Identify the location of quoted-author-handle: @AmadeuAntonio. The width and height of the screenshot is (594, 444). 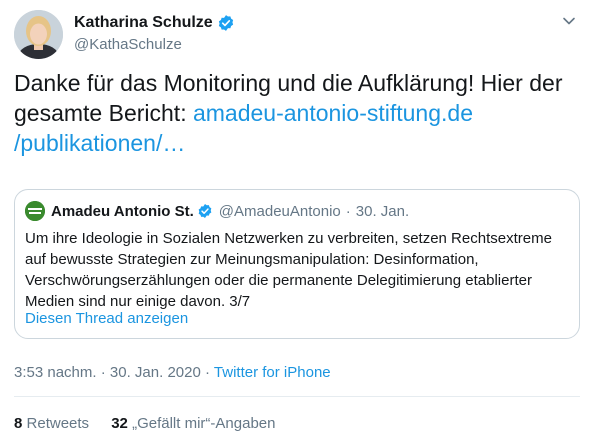
(279, 211).